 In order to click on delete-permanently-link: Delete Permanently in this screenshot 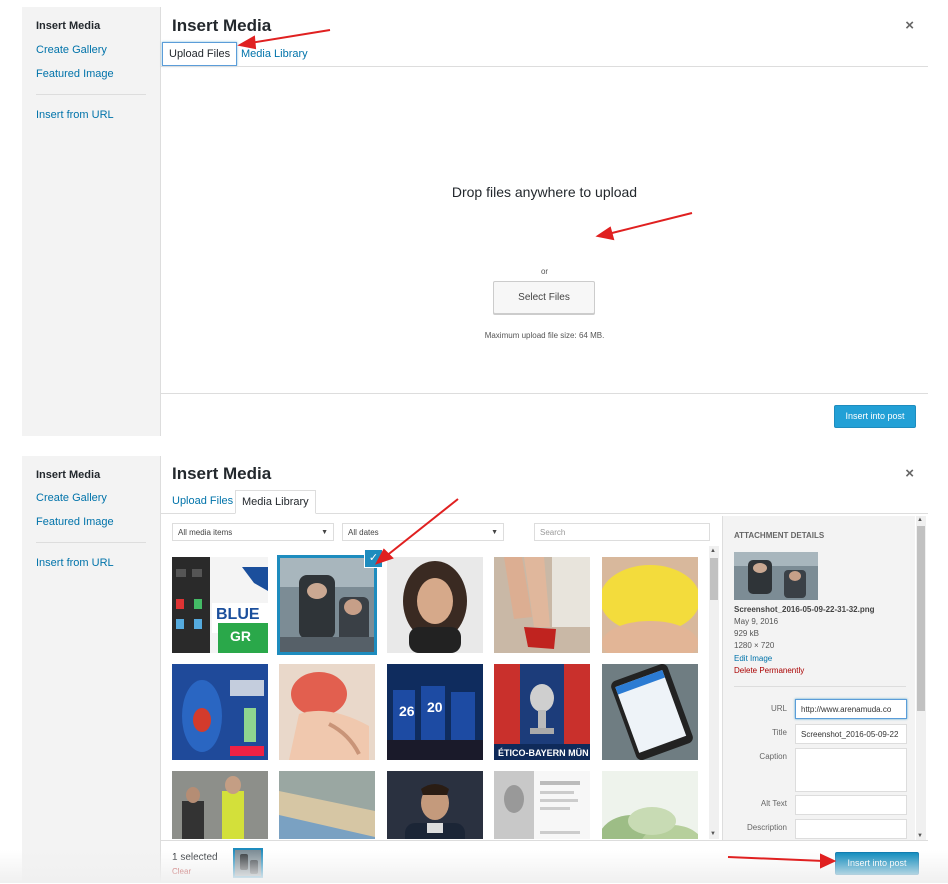, I will do `click(769, 670)`.